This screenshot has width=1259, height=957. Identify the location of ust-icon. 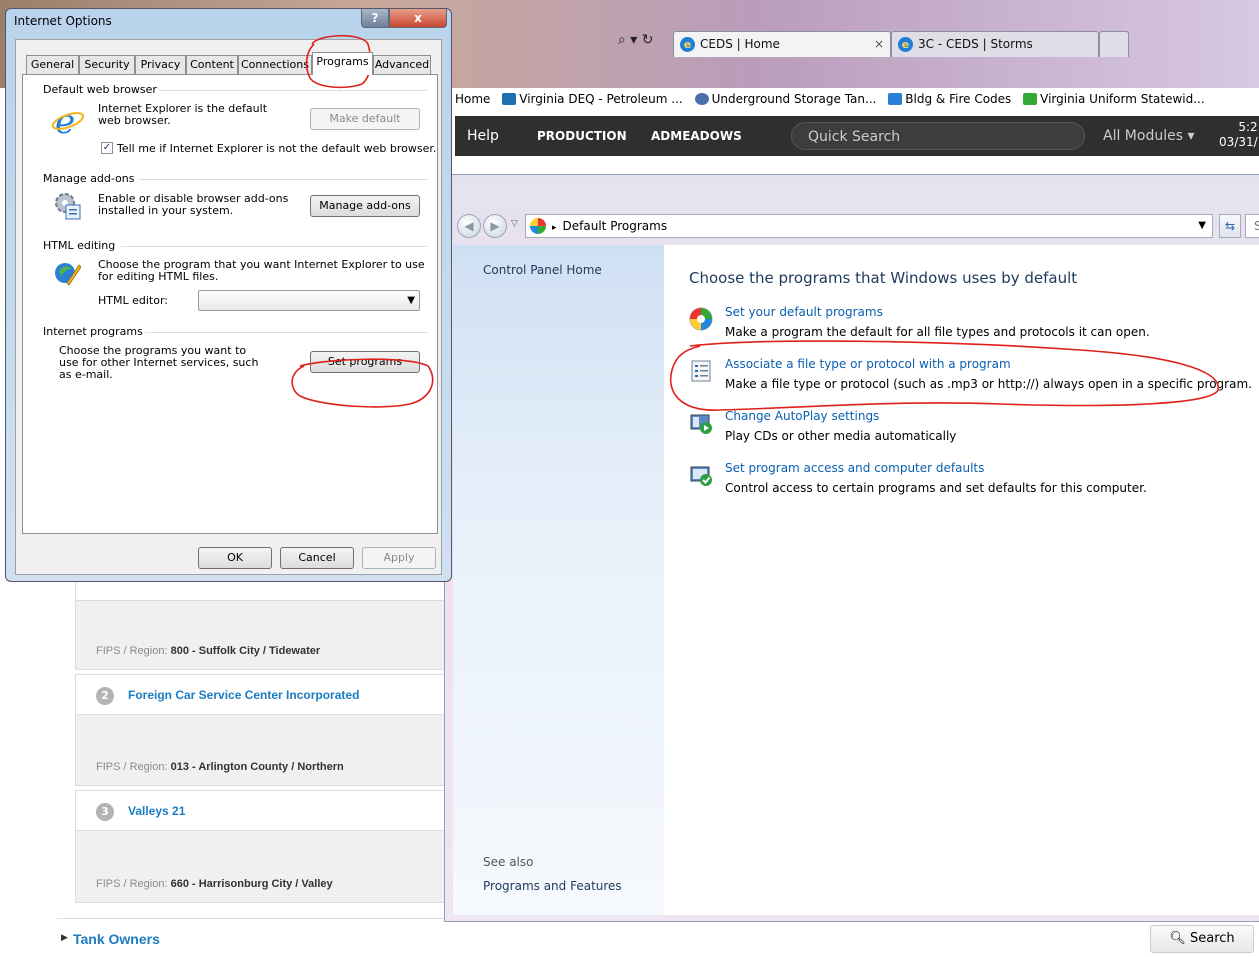
(701, 99).